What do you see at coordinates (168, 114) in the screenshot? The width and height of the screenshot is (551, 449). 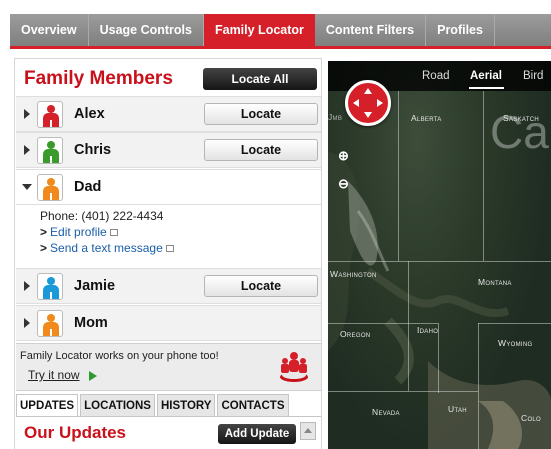 I see `member-row-alex: Alex Locate` at bounding box center [168, 114].